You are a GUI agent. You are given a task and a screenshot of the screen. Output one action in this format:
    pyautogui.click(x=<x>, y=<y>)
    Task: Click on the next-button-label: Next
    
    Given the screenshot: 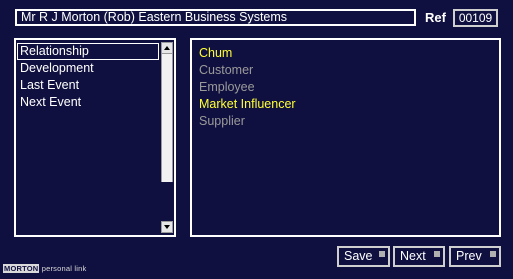 What is the action you would take?
    pyautogui.click(x=413, y=256)
    